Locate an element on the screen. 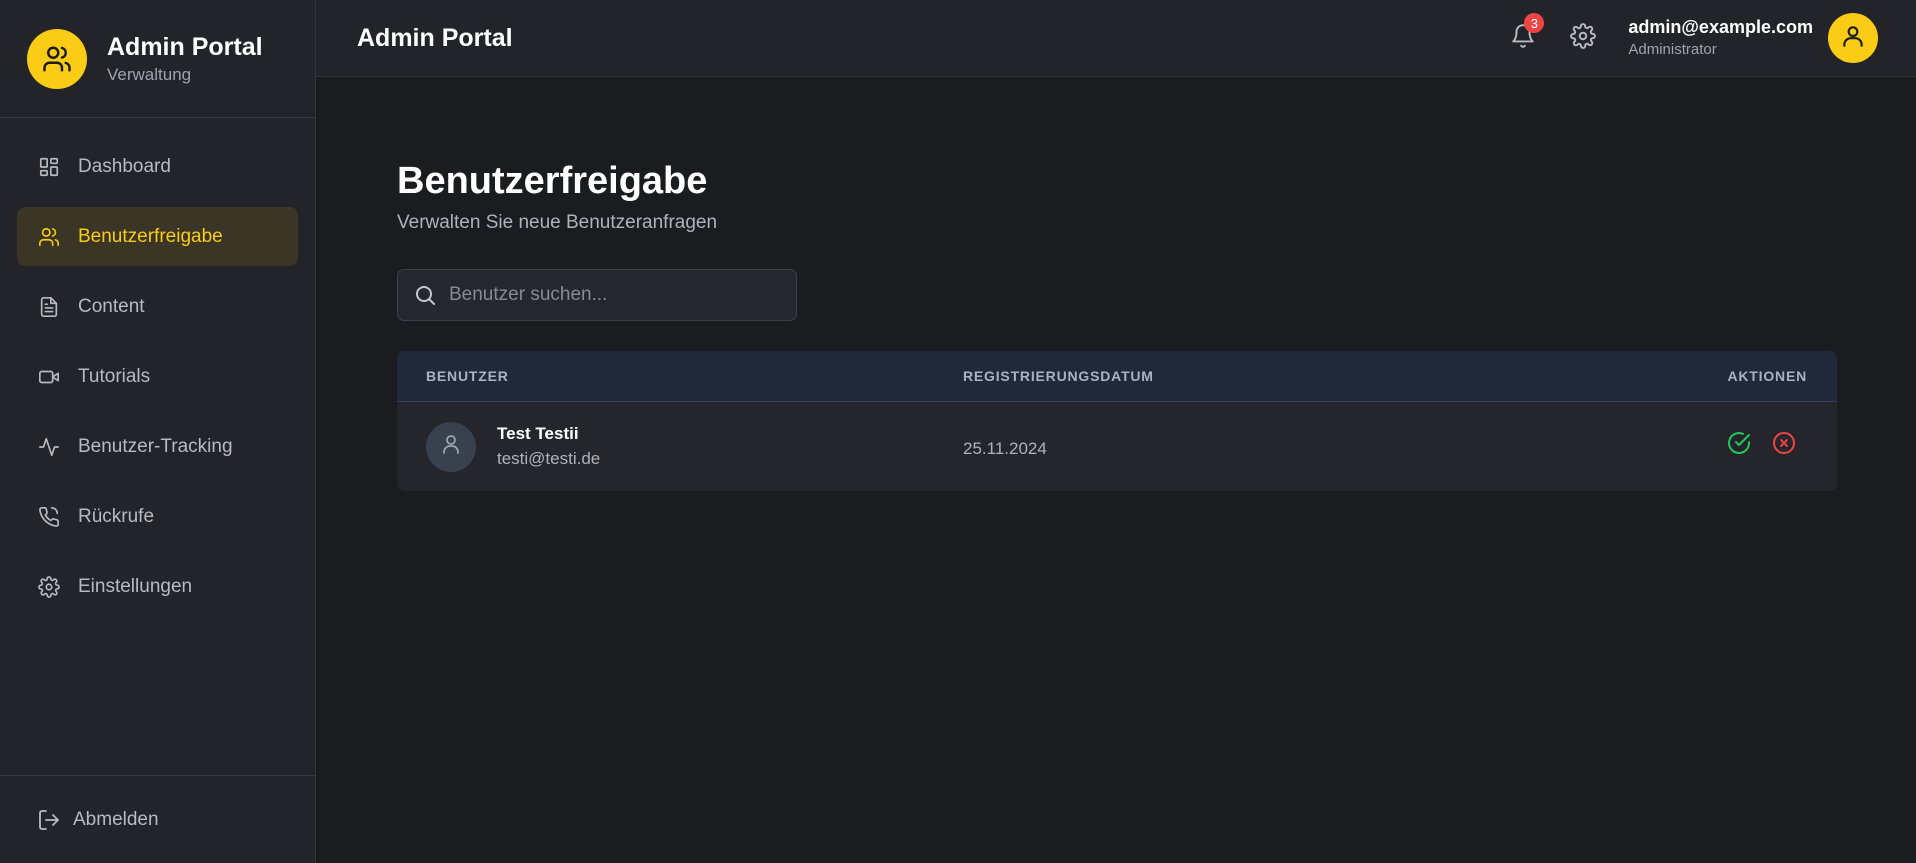 The height and width of the screenshot is (863, 1916). settings-button is located at coordinates (1583, 38).